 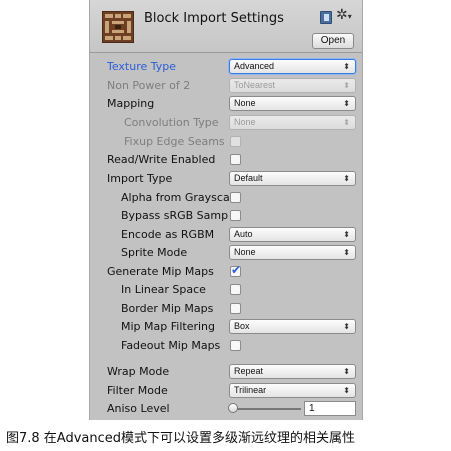 I want to click on border-mip-maps-checkbox, so click(x=235, y=308).